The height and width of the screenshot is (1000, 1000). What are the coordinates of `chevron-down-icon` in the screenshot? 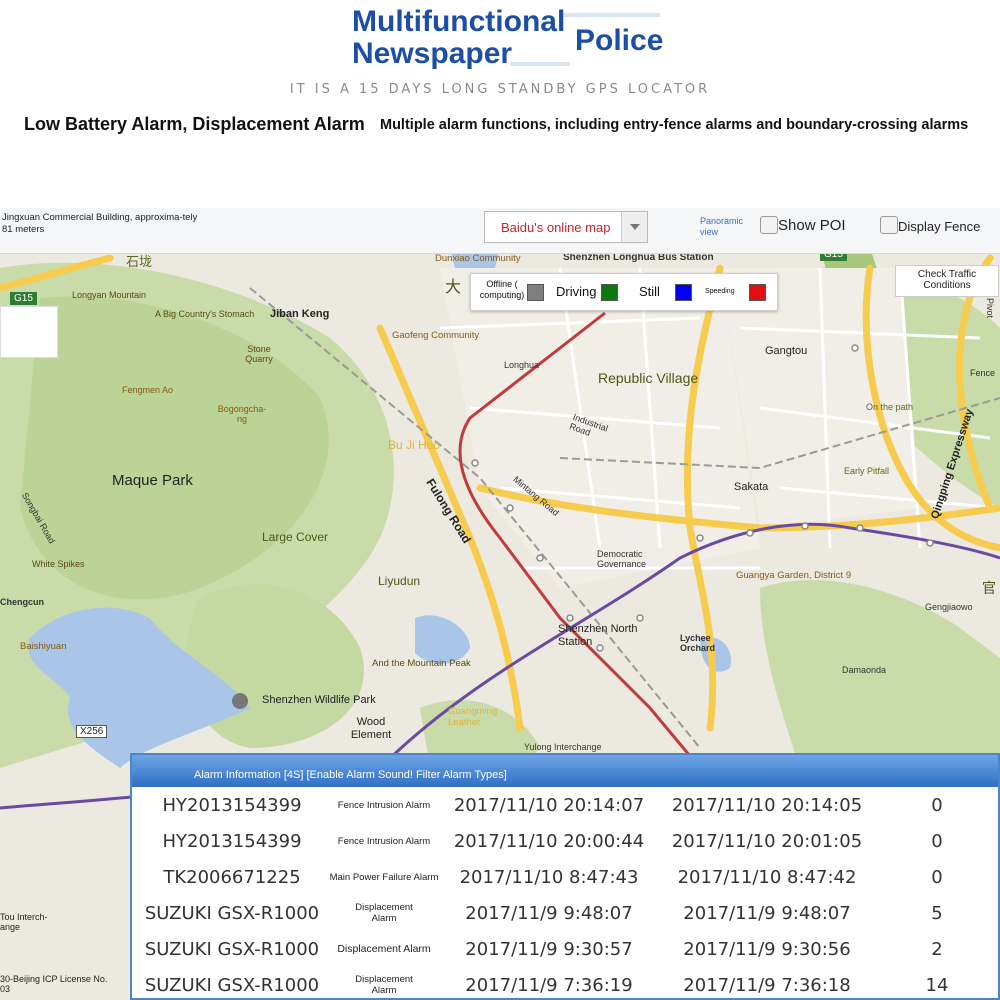 It's located at (634, 227).